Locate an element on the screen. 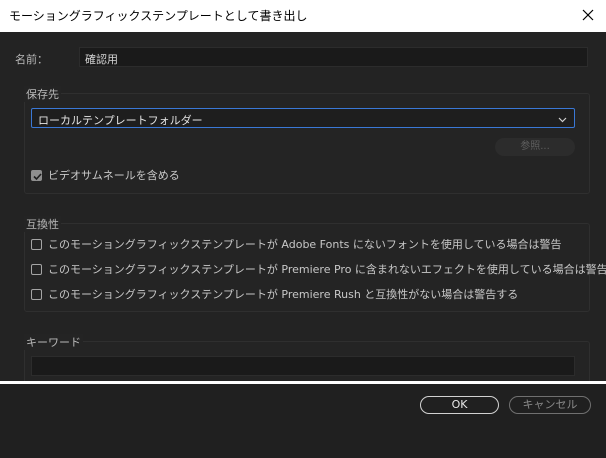  name-input: 確認用 is located at coordinates (333, 57).